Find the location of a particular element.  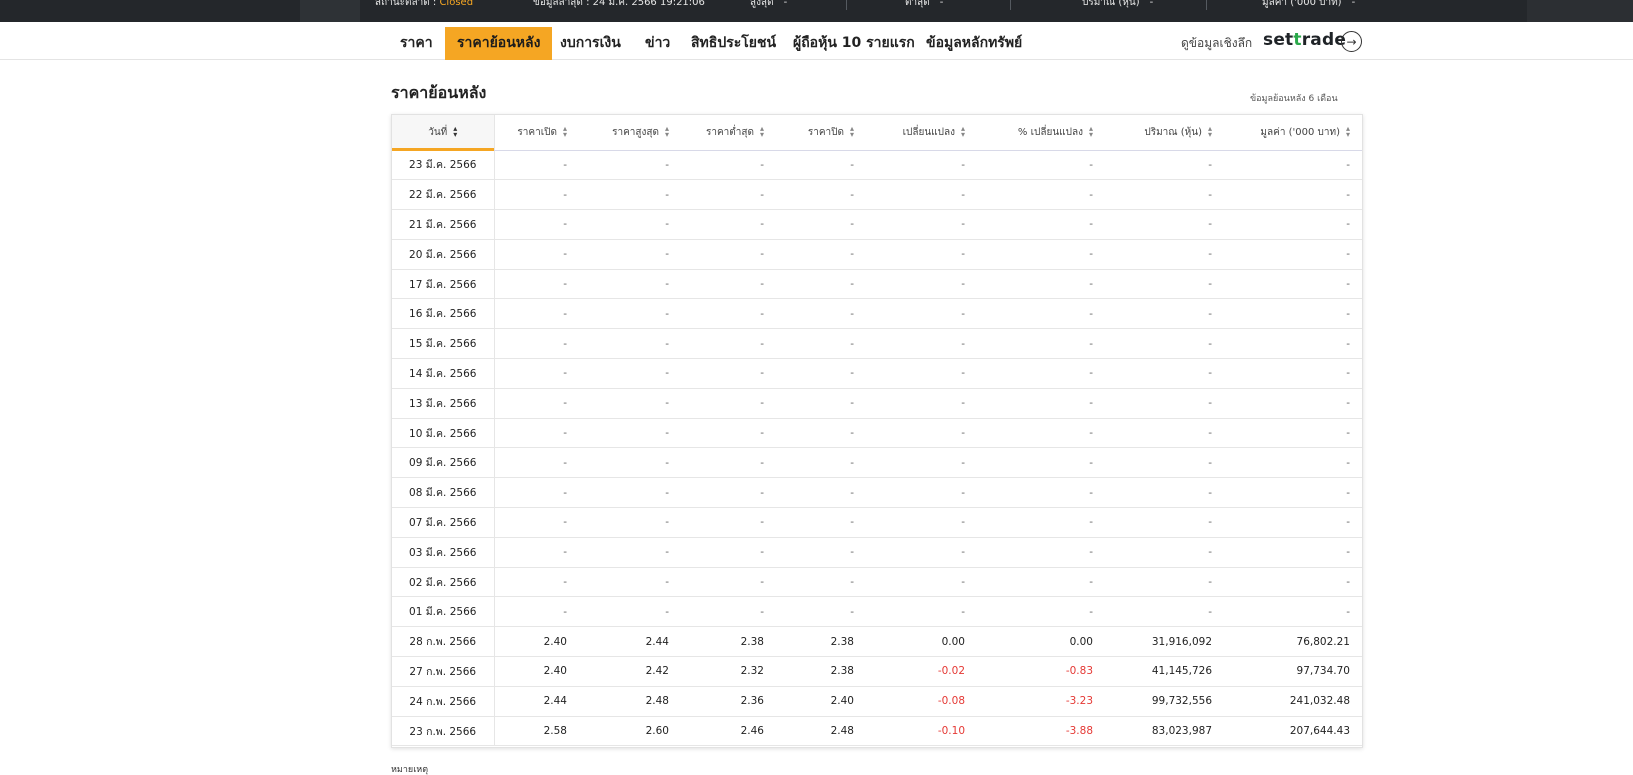

cell-value: -3.23 is located at coordinates (1079, 701).